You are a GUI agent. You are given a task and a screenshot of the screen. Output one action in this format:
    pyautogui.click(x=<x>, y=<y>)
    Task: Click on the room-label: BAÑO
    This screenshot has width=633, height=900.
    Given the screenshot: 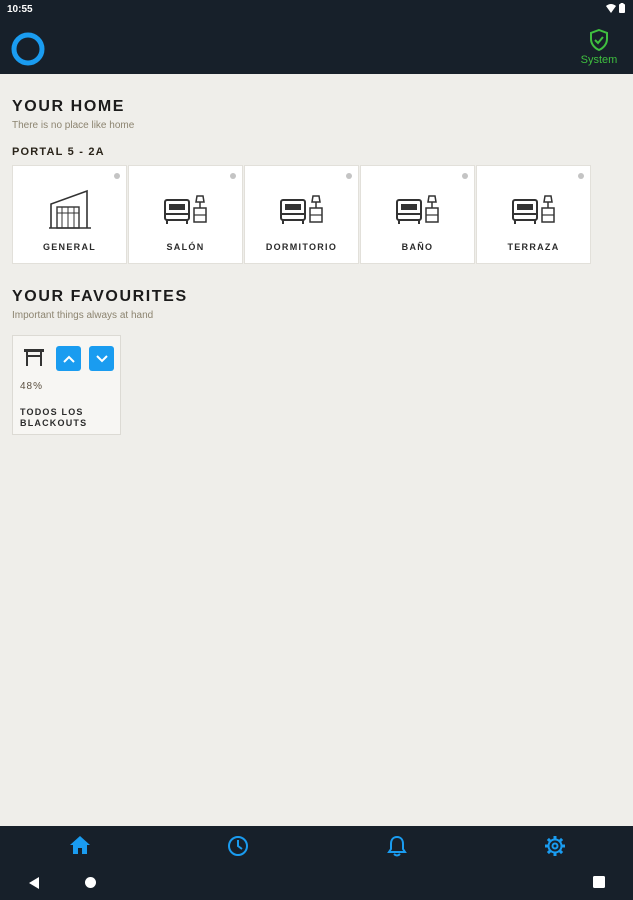 What is the action you would take?
    pyautogui.click(x=417, y=247)
    